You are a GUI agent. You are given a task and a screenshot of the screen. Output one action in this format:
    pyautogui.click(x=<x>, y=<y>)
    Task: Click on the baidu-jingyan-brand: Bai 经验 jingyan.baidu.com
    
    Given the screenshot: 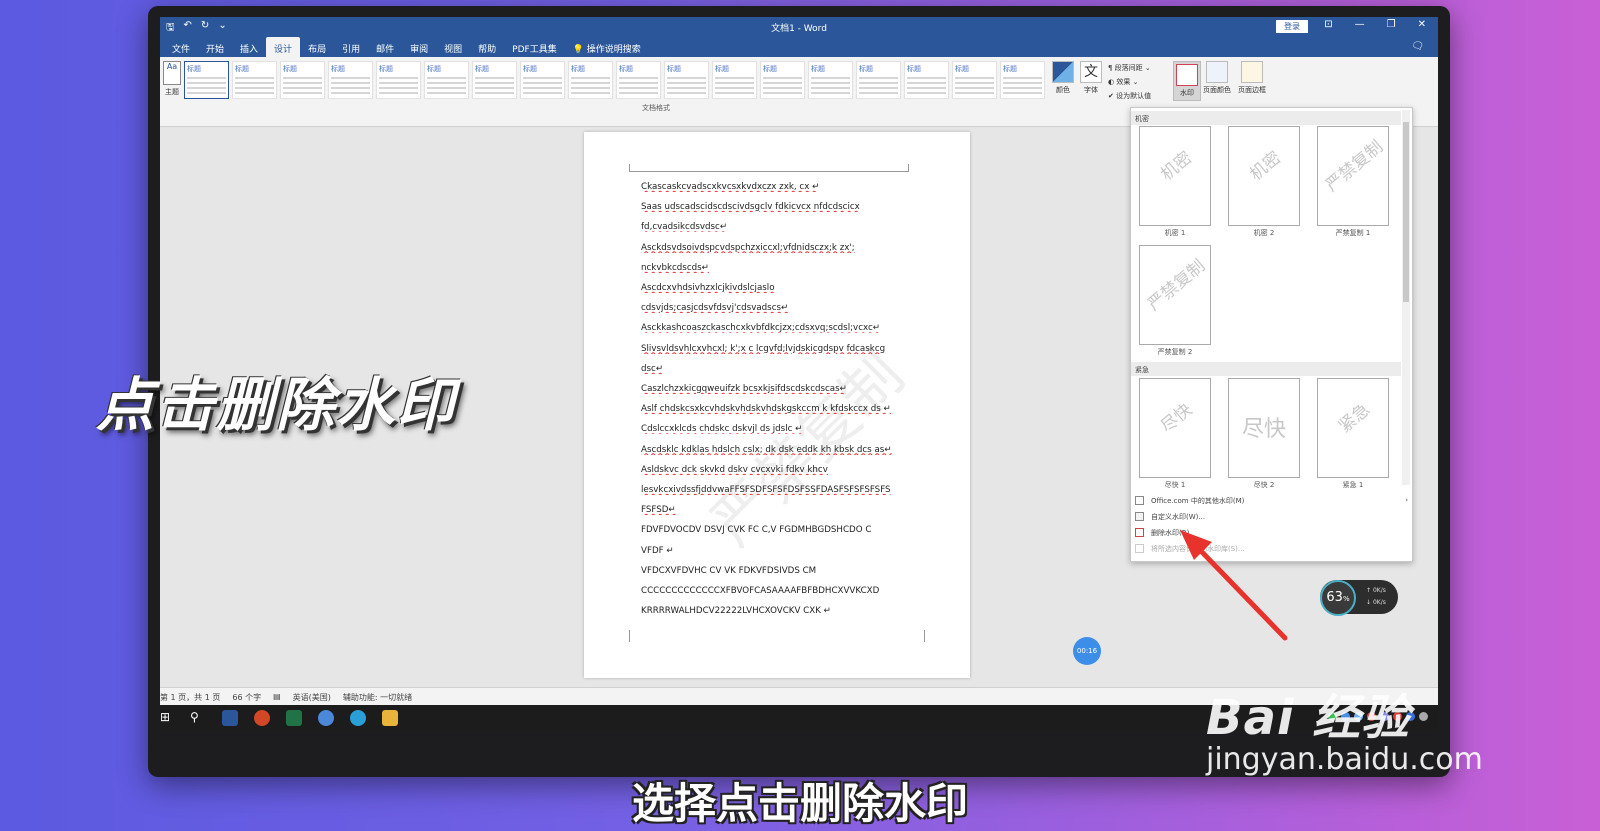 What is the action you would take?
    pyautogui.click(x=1344, y=727)
    